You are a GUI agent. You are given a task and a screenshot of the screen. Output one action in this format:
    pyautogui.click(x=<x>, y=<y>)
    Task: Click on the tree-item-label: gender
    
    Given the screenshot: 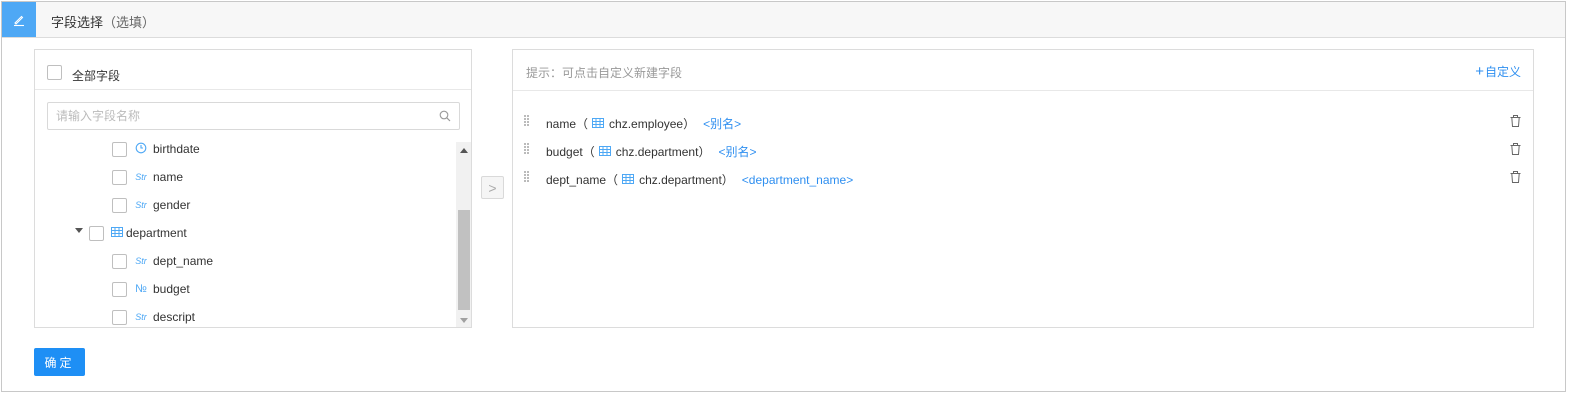 What is the action you would take?
    pyautogui.click(x=172, y=205)
    